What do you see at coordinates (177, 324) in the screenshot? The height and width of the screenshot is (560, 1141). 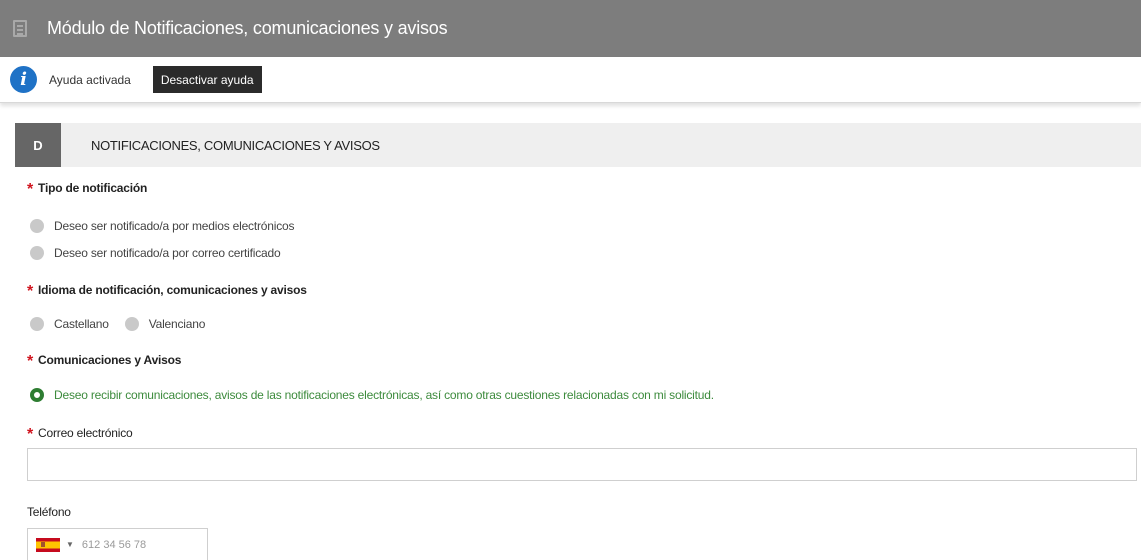 I see `radio-label: Valenciano` at bounding box center [177, 324].